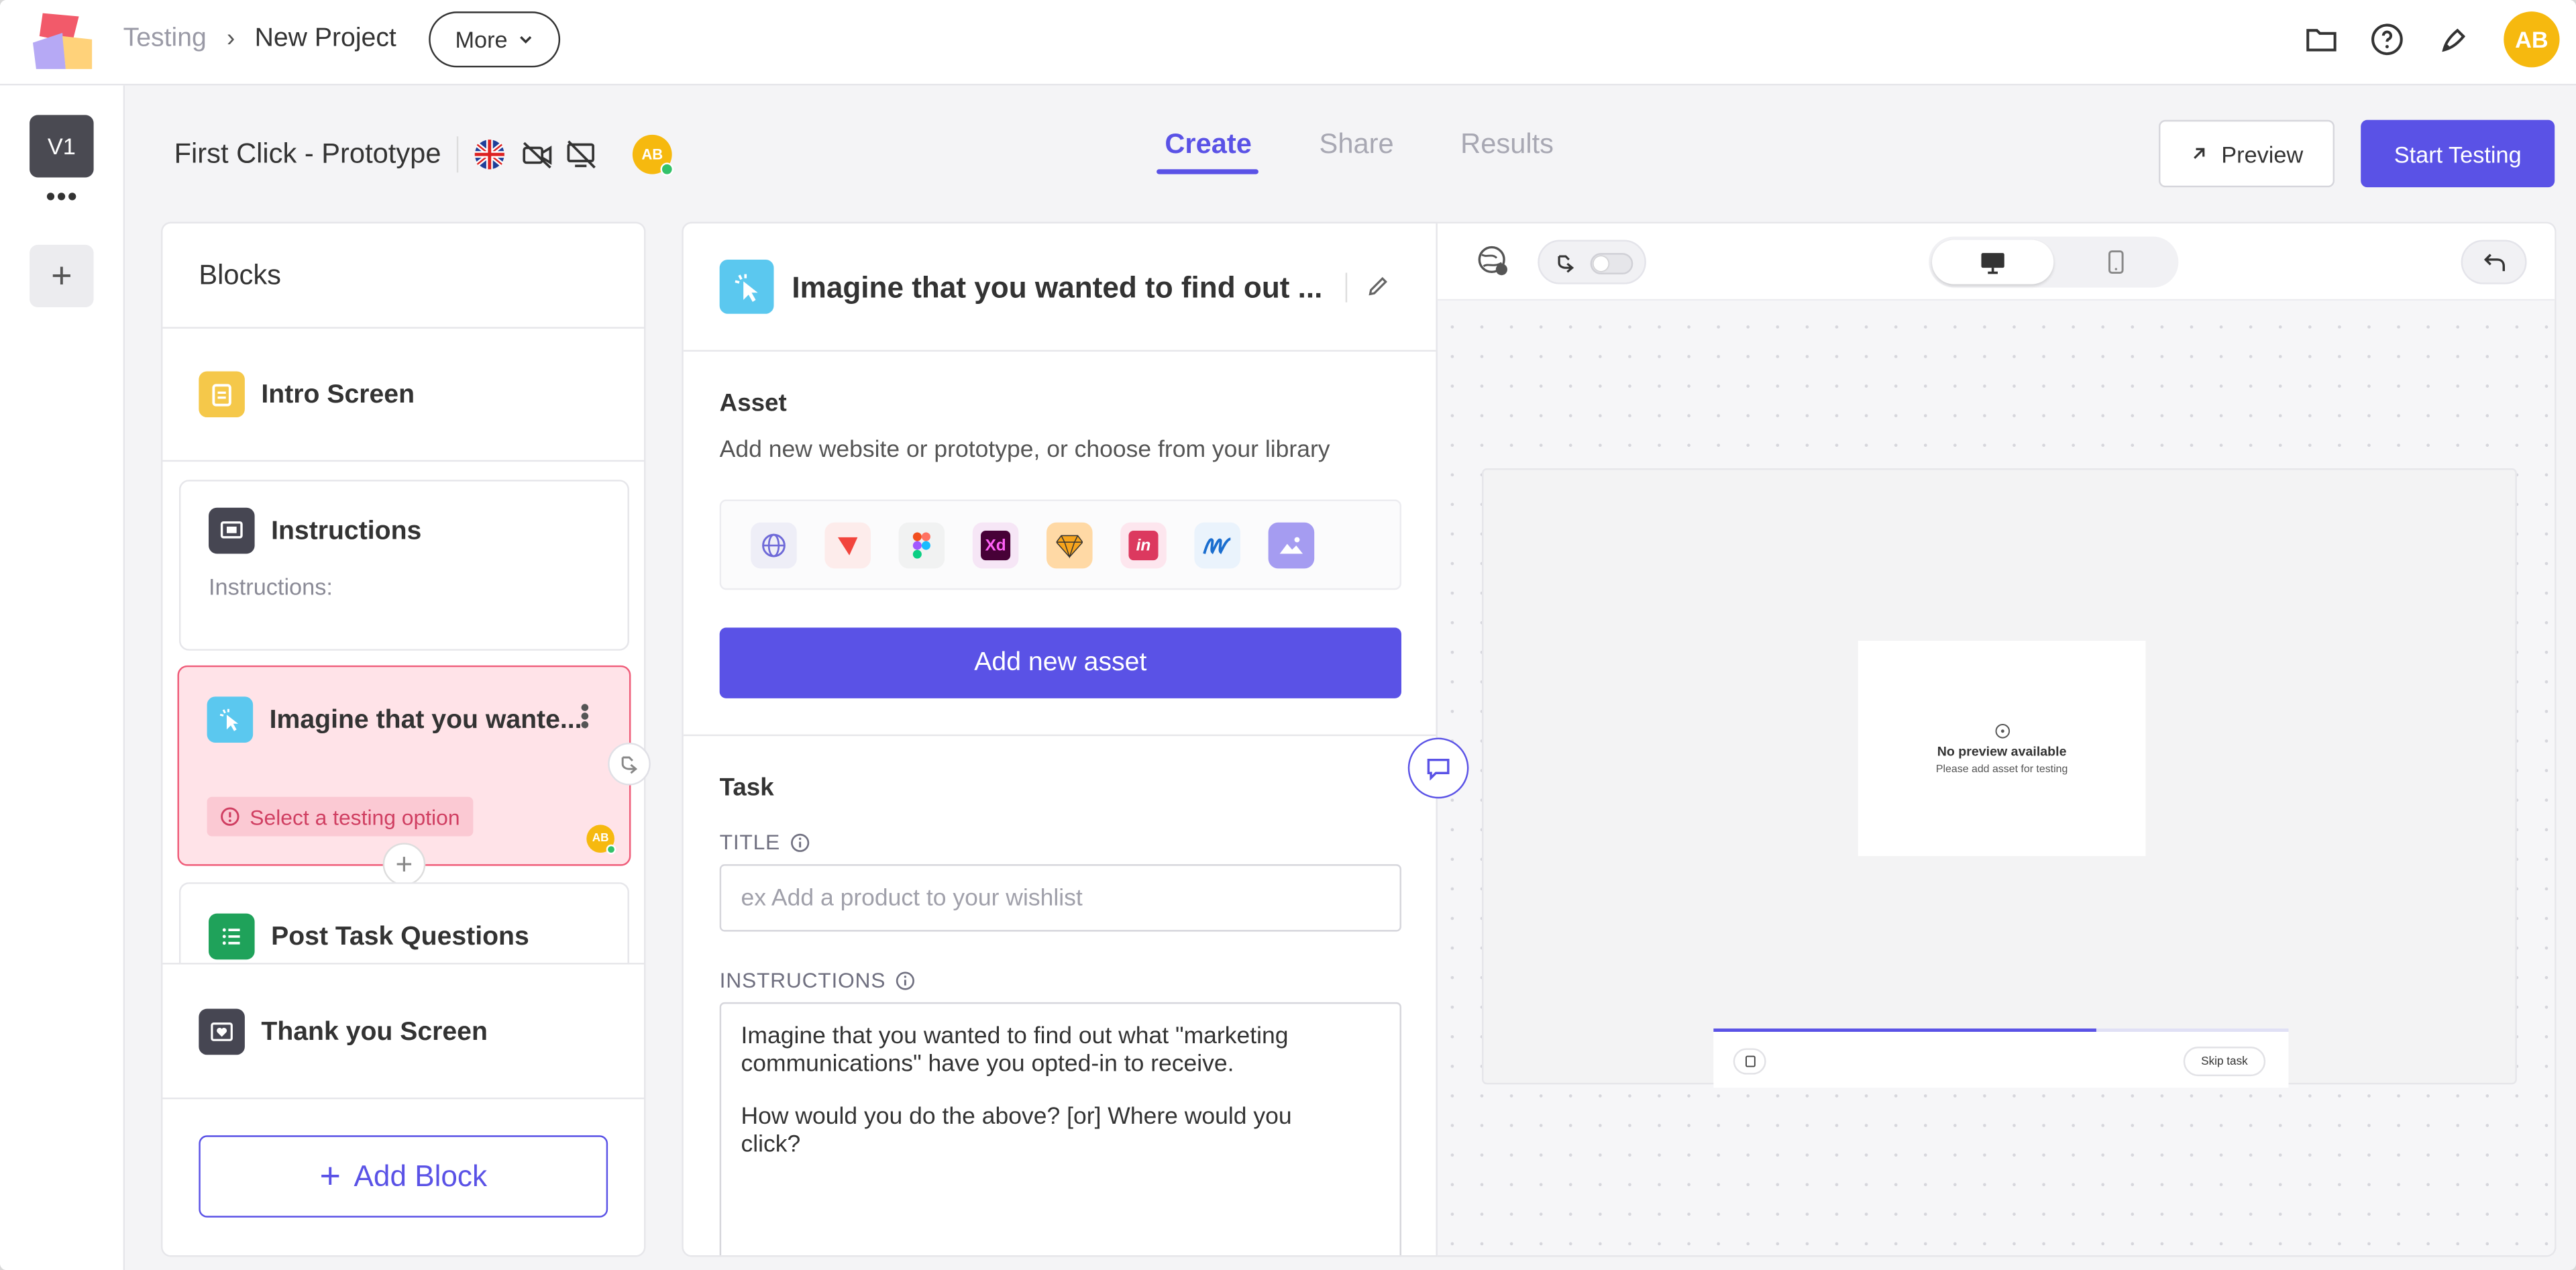 Image resolution: width=2576 pixels, height=1270 pixels. What do you see at coordinates (1507, 144) in the screenshot?
I see `tab-results: Results` at bounding box center [1507, 144].